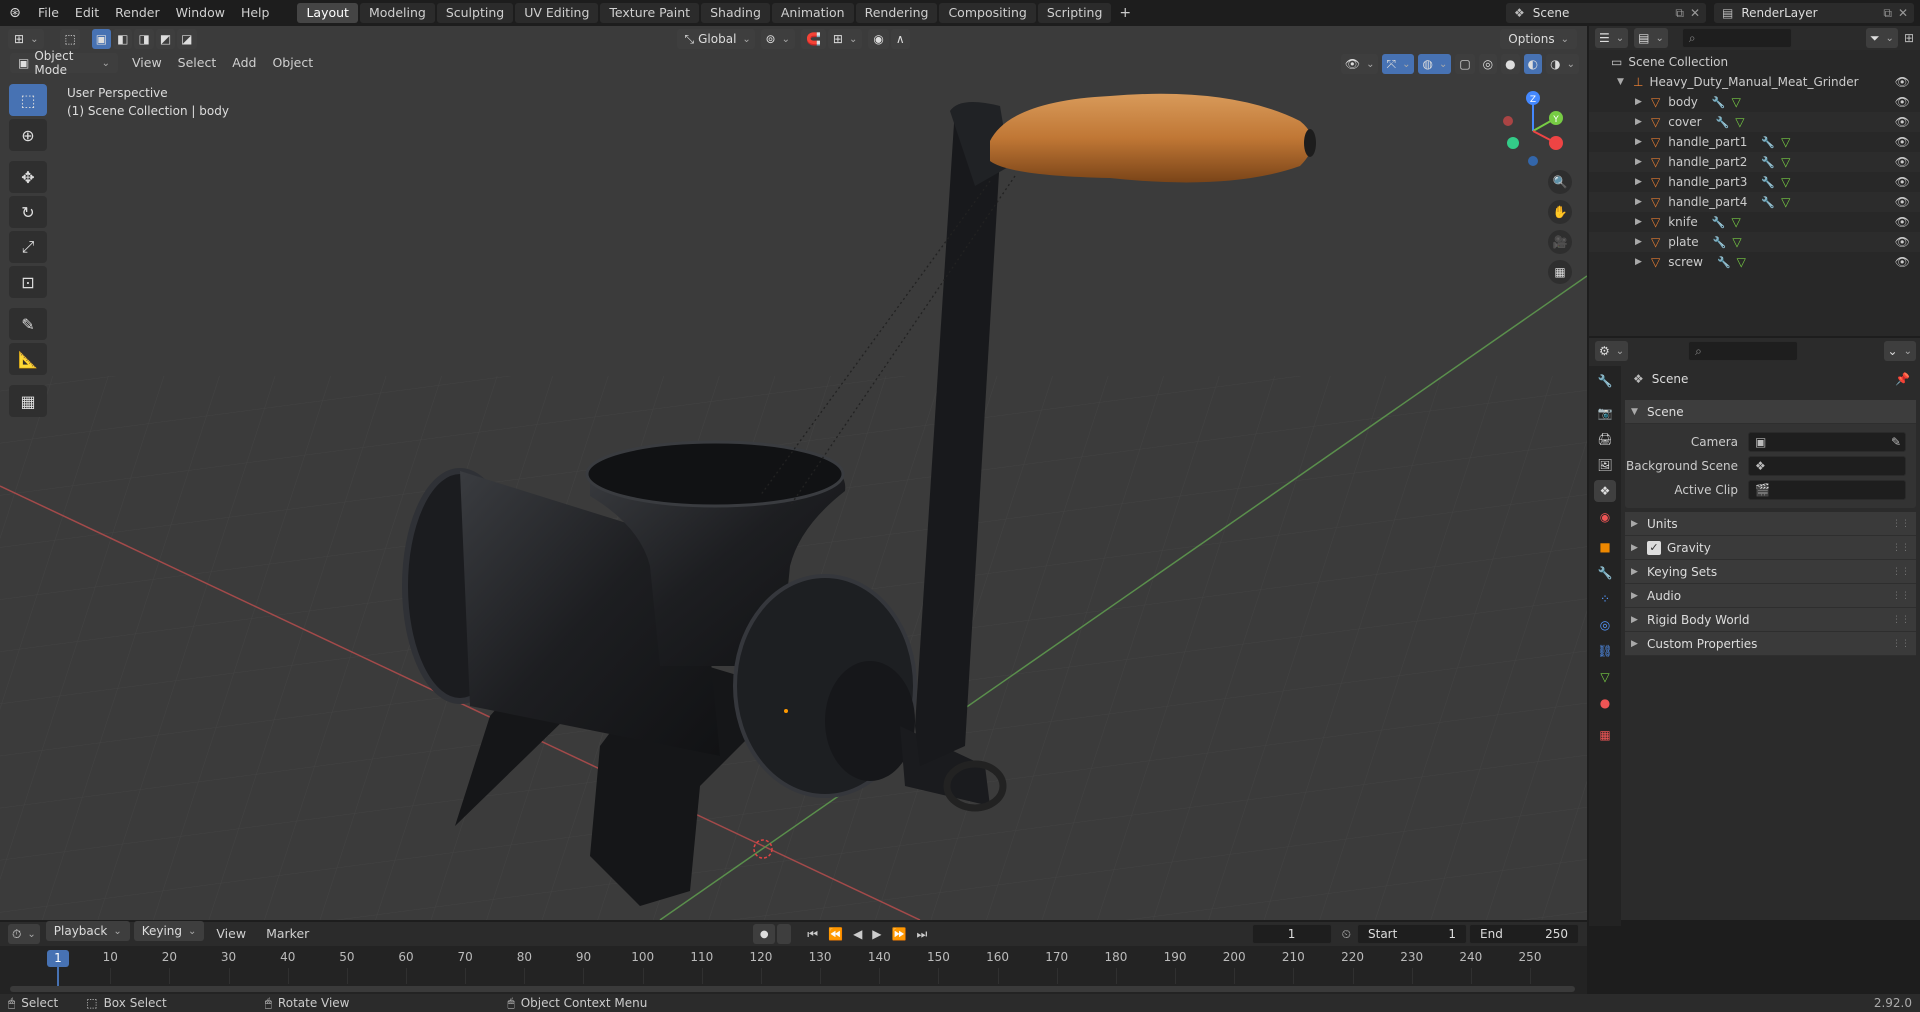 The width and height of the screenshot is (1920, 1012). I want to click on world-tab-icon: ◉, so click(1605, 517).